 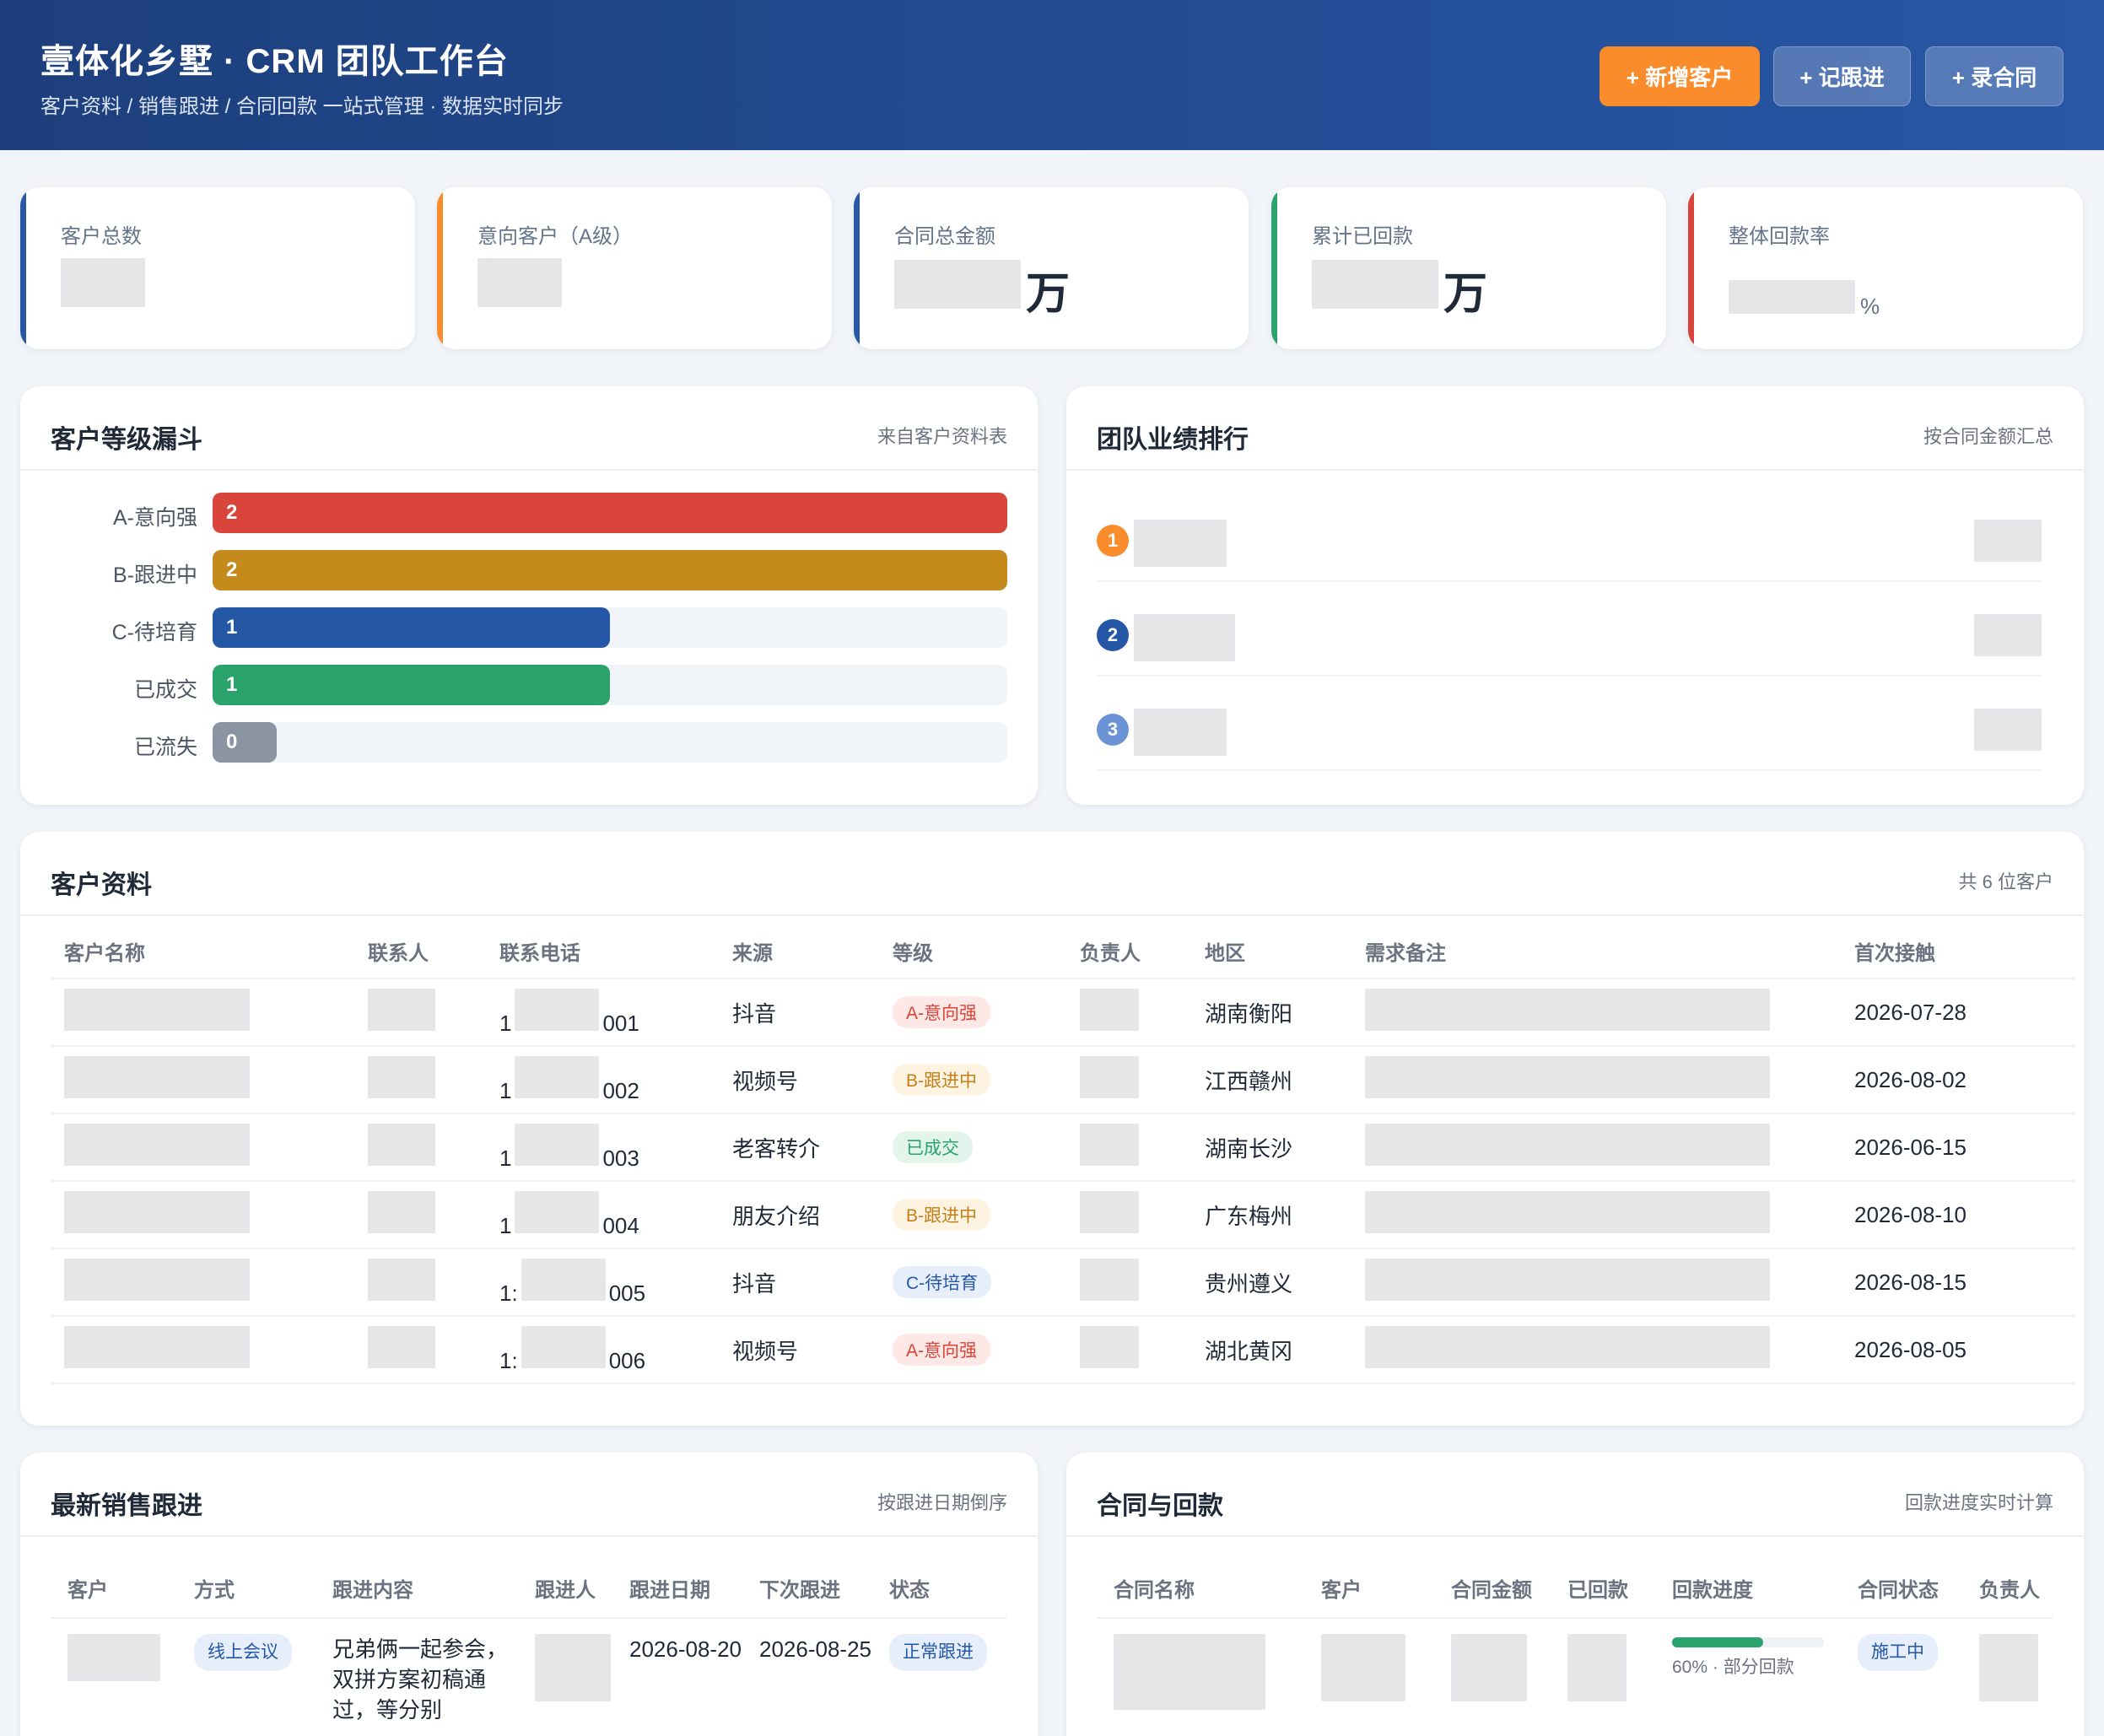 What do you see at coordinates (799, 1350) in the screenshot?
I see `customer-source: 视频号` at bounding box center [799, 1350].